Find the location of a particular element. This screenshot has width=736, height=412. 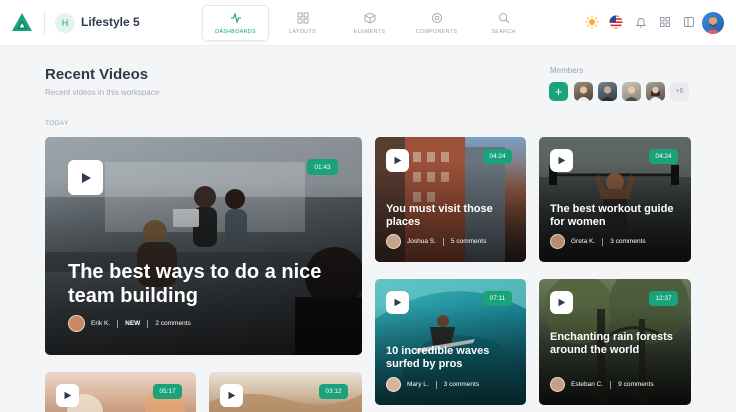

search-icon is located at coordinates (503, 17).